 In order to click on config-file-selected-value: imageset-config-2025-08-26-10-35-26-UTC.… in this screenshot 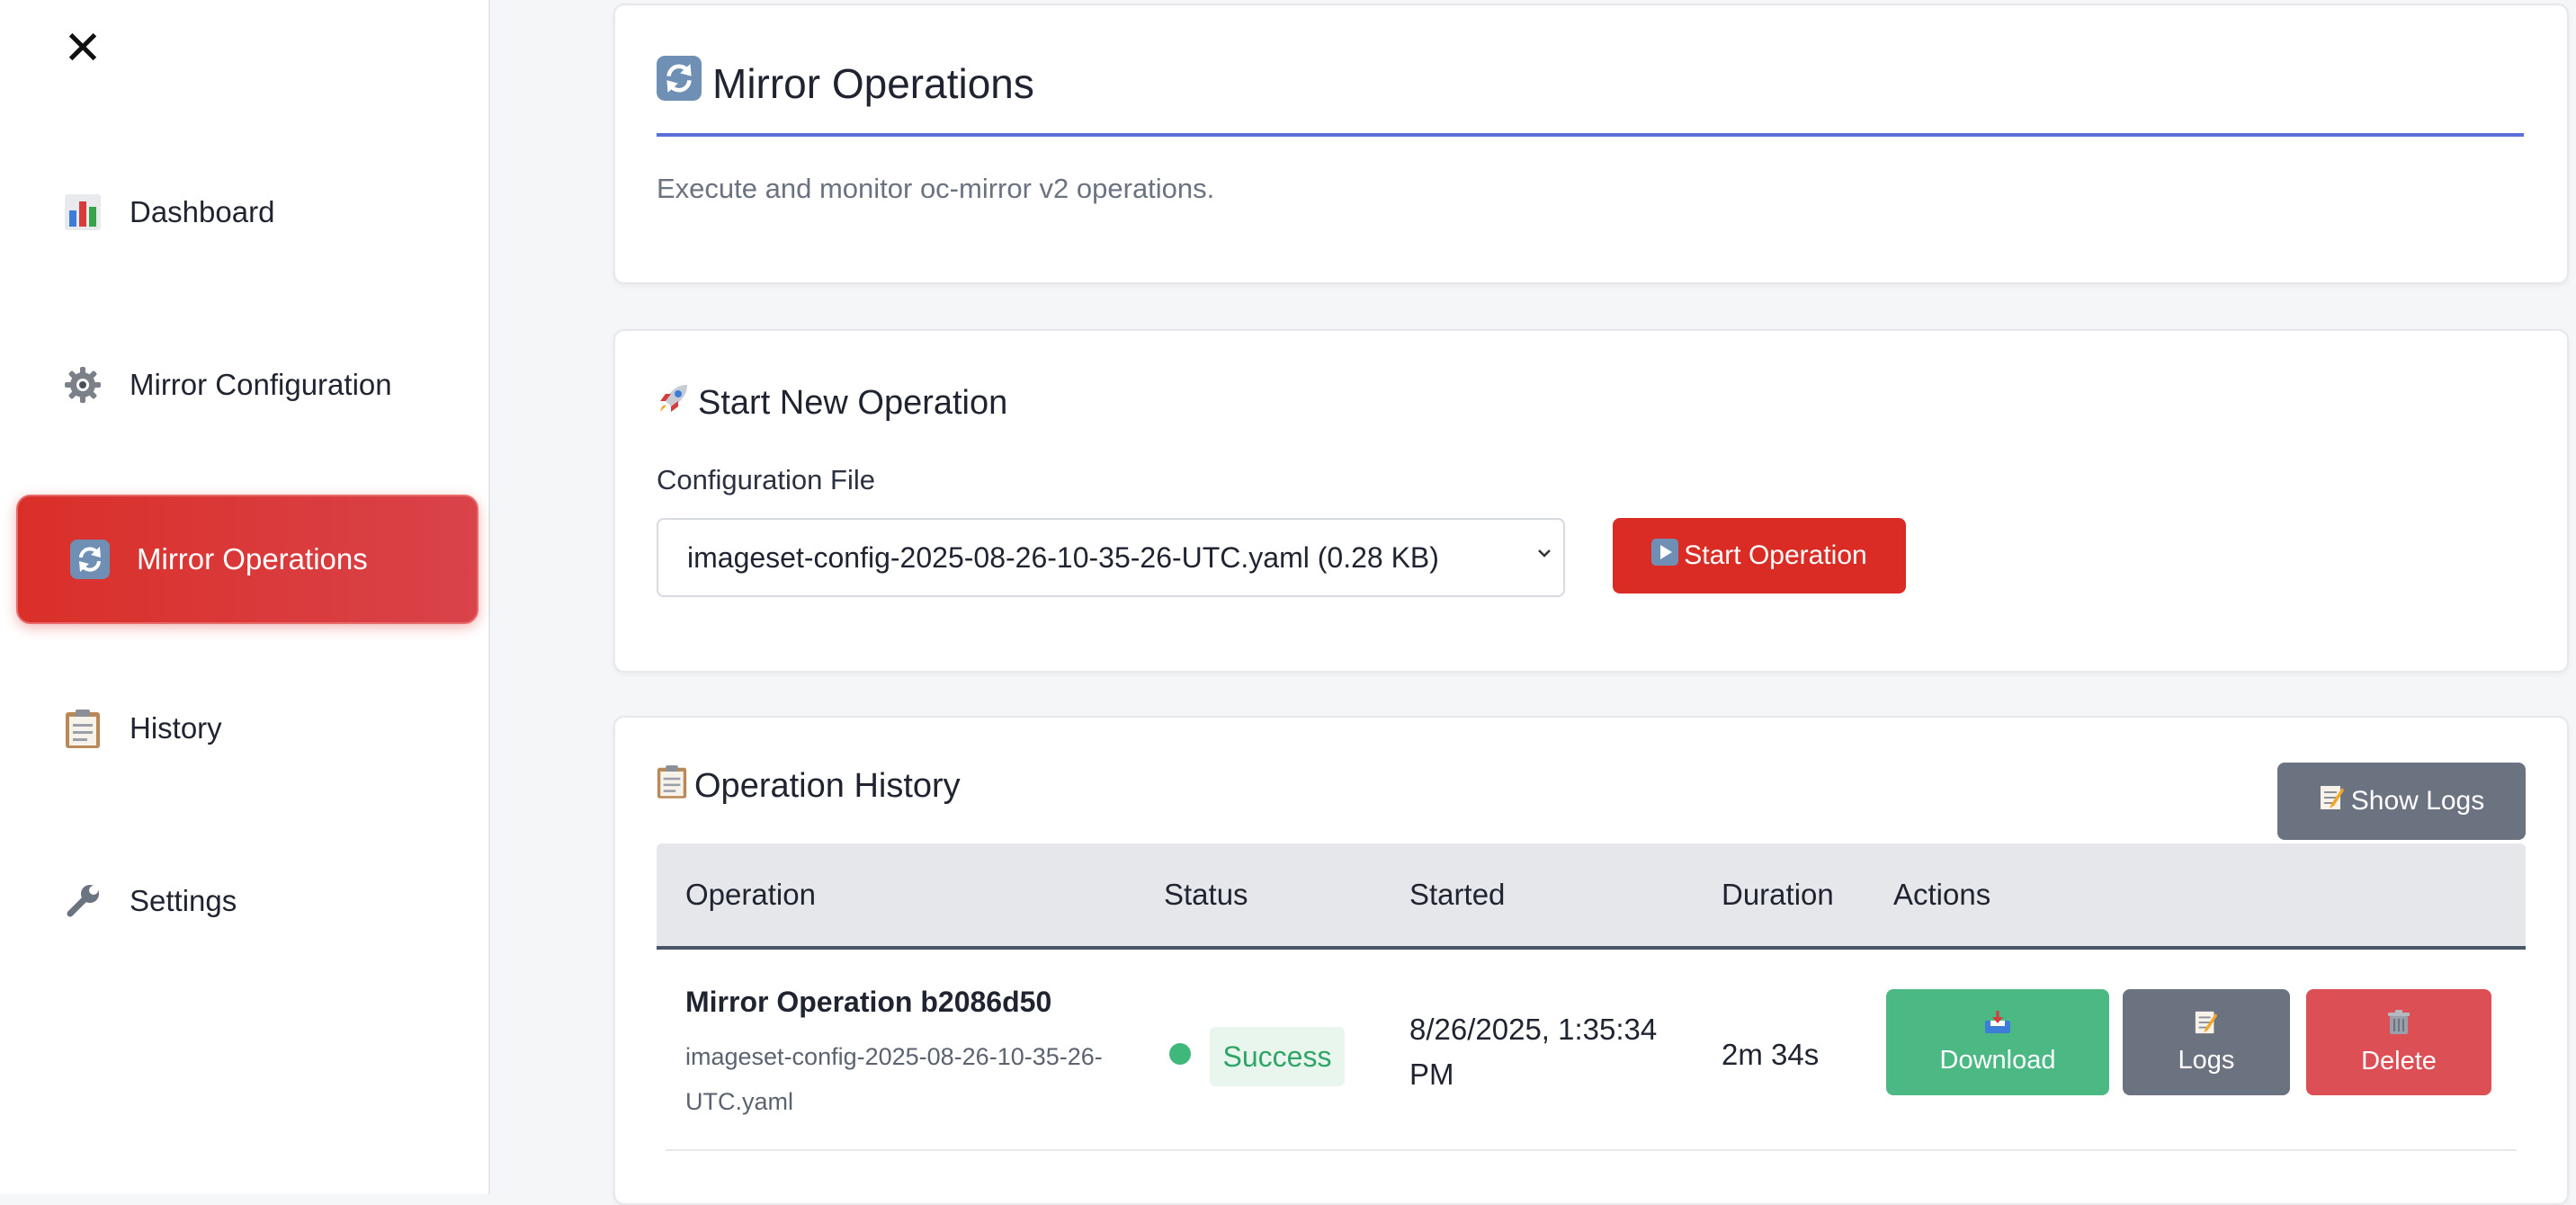, I will do `click(1063, 557)`.